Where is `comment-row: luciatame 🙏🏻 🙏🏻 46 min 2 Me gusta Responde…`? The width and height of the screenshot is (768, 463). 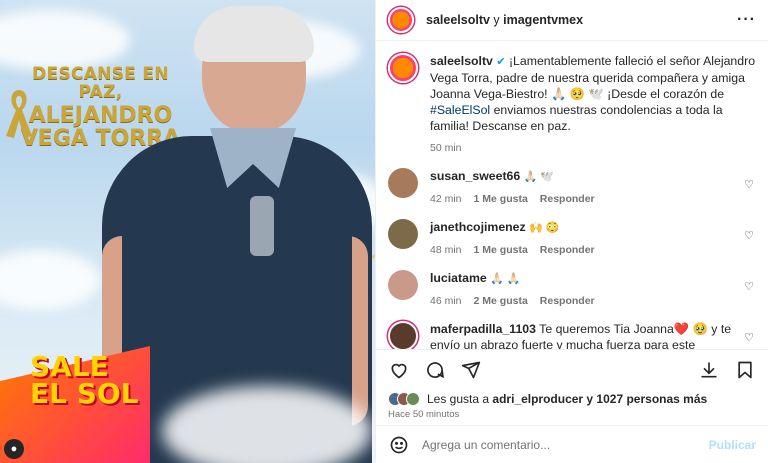 comment-row: luciatame 🙏🏻 🙏🏻 46 min 2 Me gusta Responde… is located at coordinates (572, 288).